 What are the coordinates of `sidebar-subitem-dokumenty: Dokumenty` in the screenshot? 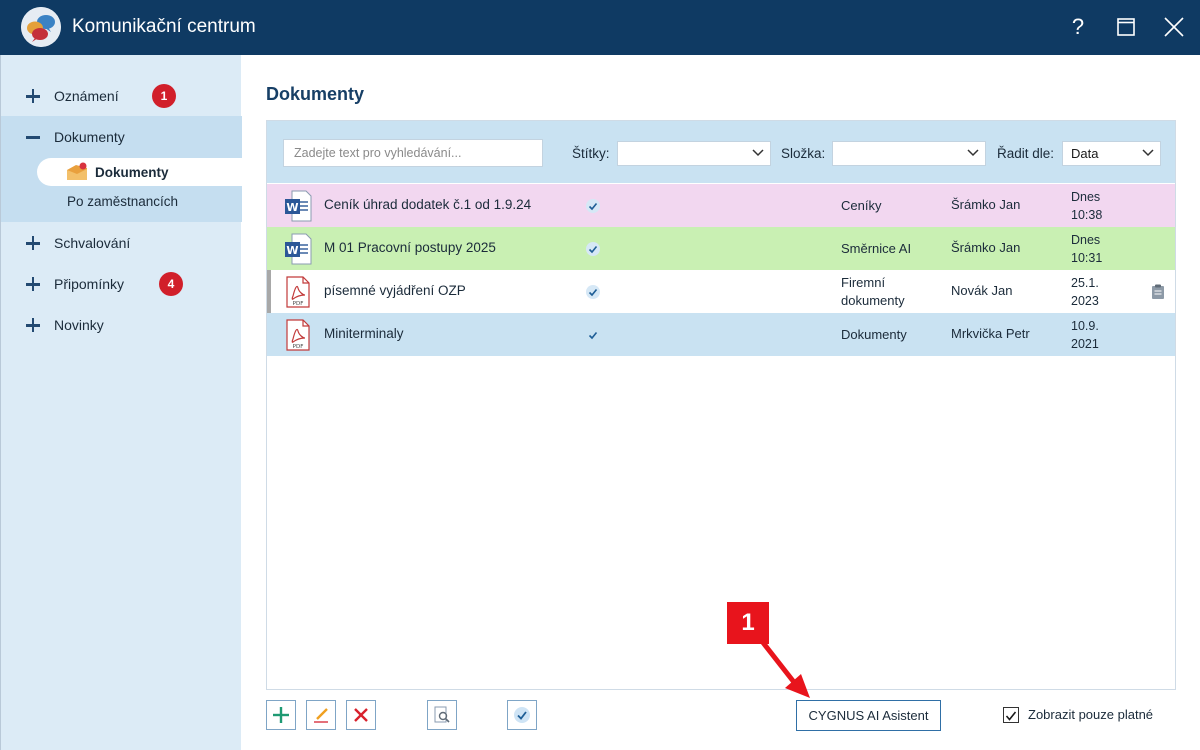 It's located at (139, 172).